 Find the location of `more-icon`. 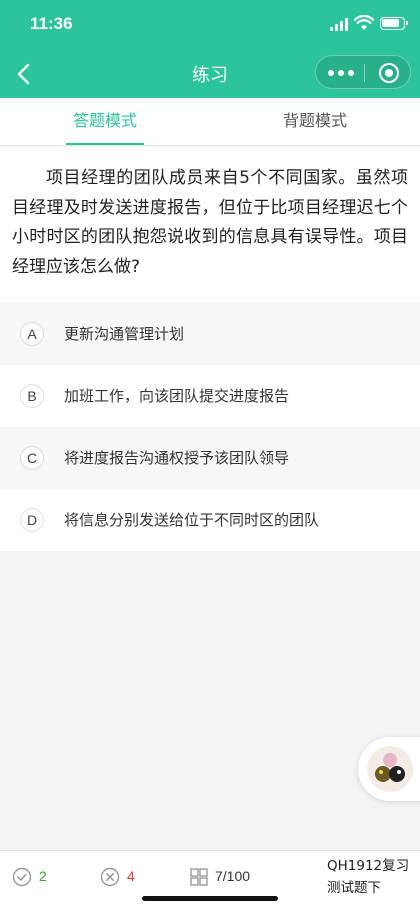

more-icon is located at coordinates (341, 73).